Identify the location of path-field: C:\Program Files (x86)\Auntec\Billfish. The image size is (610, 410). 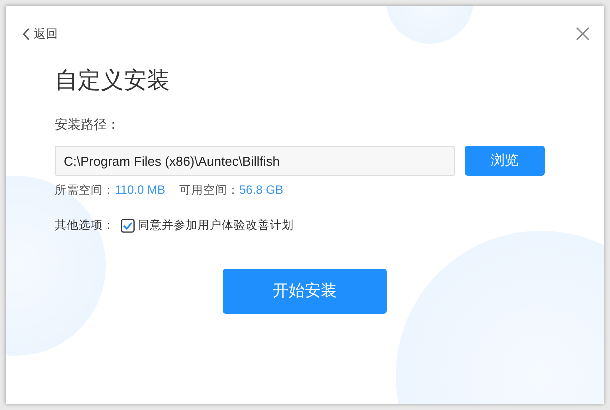
(255, 161).